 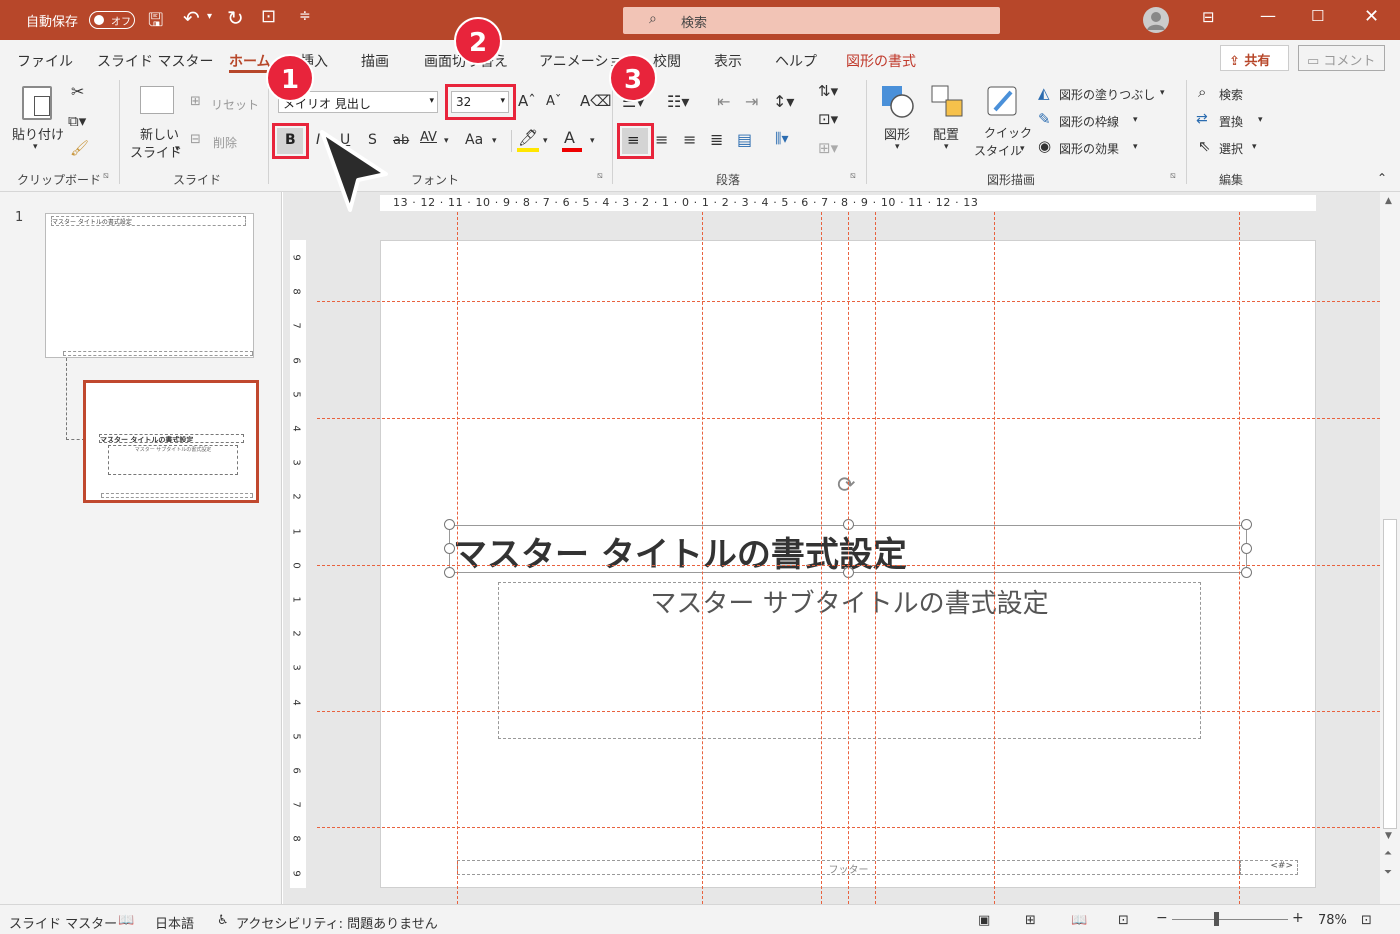 I want to click on numbering-icon: ☷▾, so click(x=678, y=101).